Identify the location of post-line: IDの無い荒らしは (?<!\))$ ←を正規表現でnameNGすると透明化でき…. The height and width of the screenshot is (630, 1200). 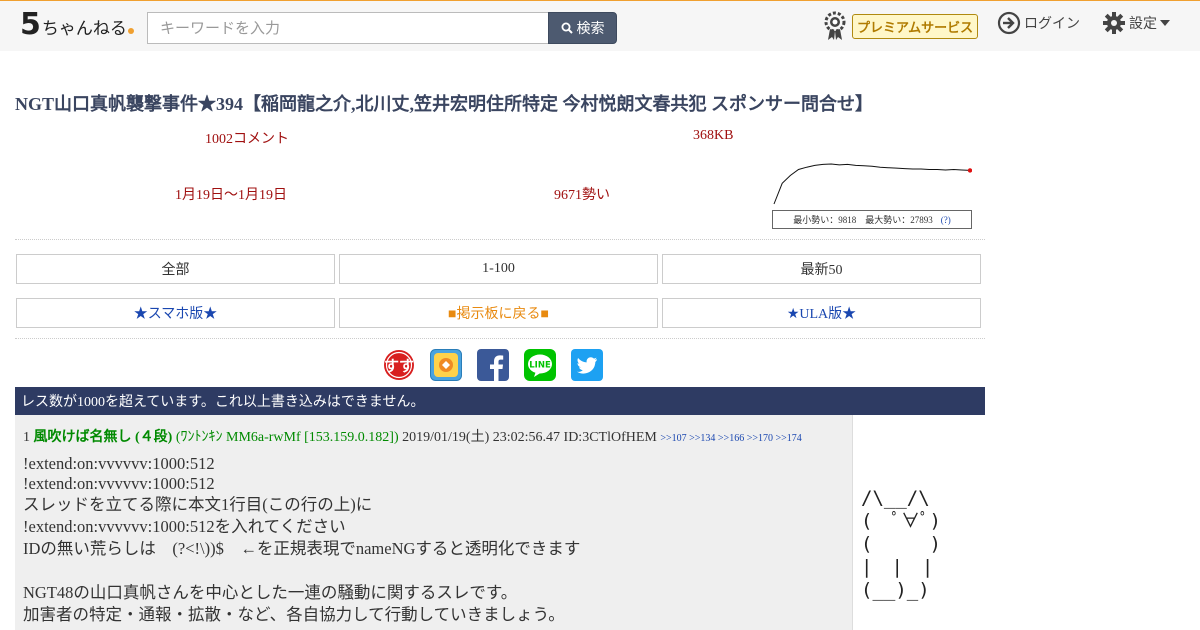
(302, 548).